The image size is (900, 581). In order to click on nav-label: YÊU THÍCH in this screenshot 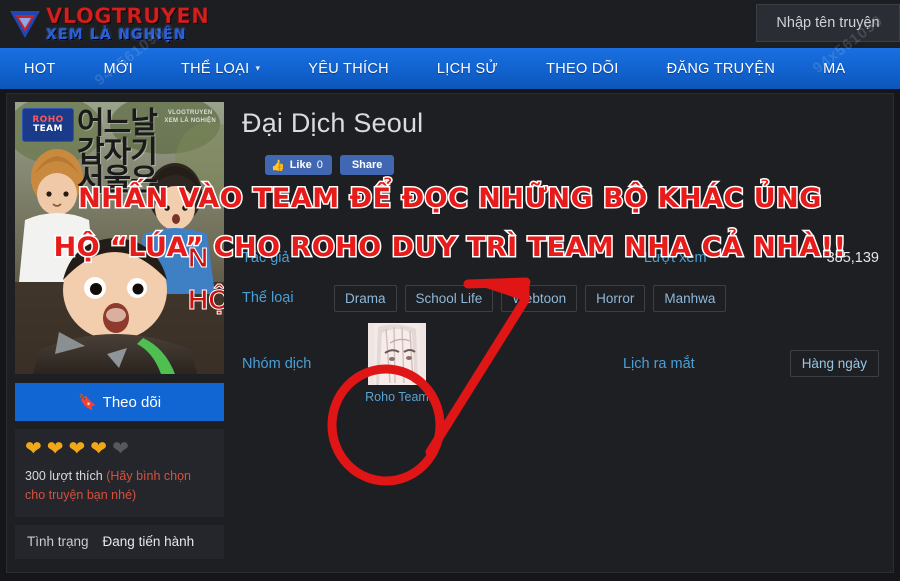, I will do `click(348, 68)`.